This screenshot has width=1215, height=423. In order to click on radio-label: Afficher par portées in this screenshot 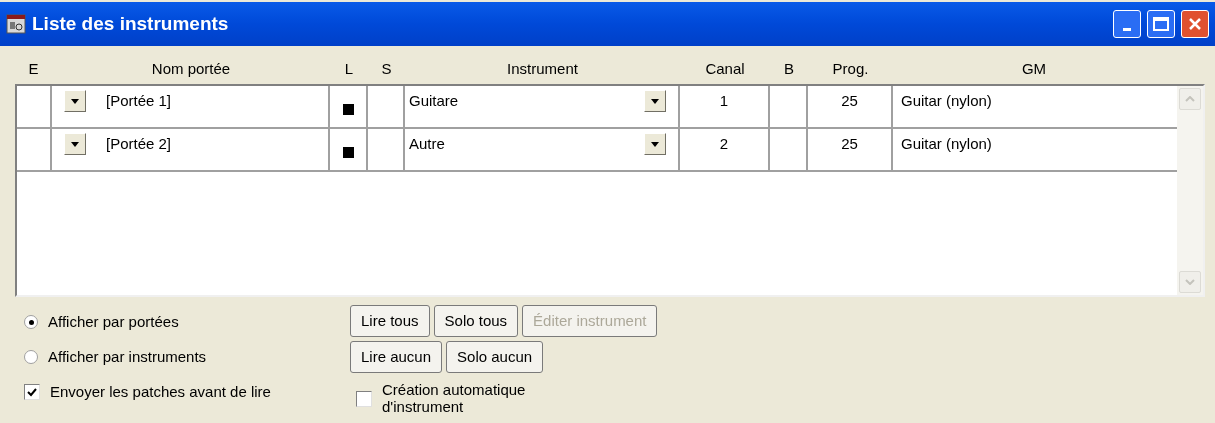, I will do `click(113, 321)`.